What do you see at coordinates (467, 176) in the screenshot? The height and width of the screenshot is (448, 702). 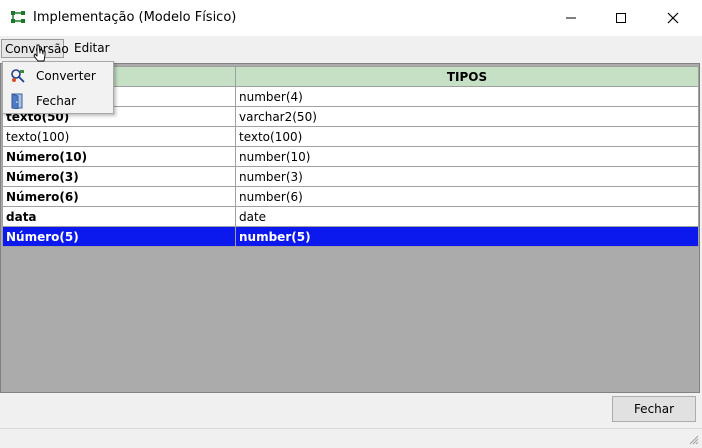 I see `grid-cell: number(3)` at bounding box center [467, 176].